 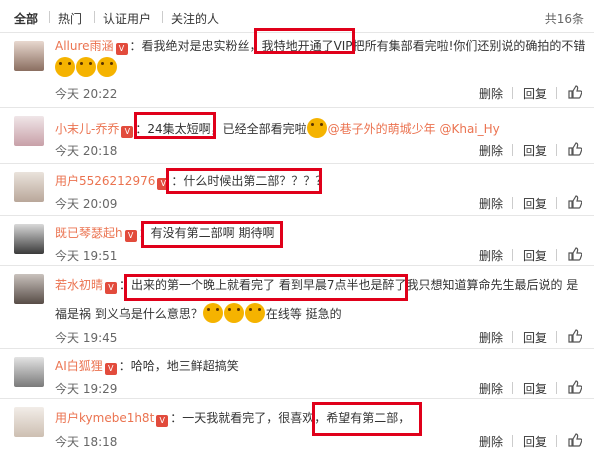 I want to click on tab-following: 关注的人, so click(x=195, y=18).